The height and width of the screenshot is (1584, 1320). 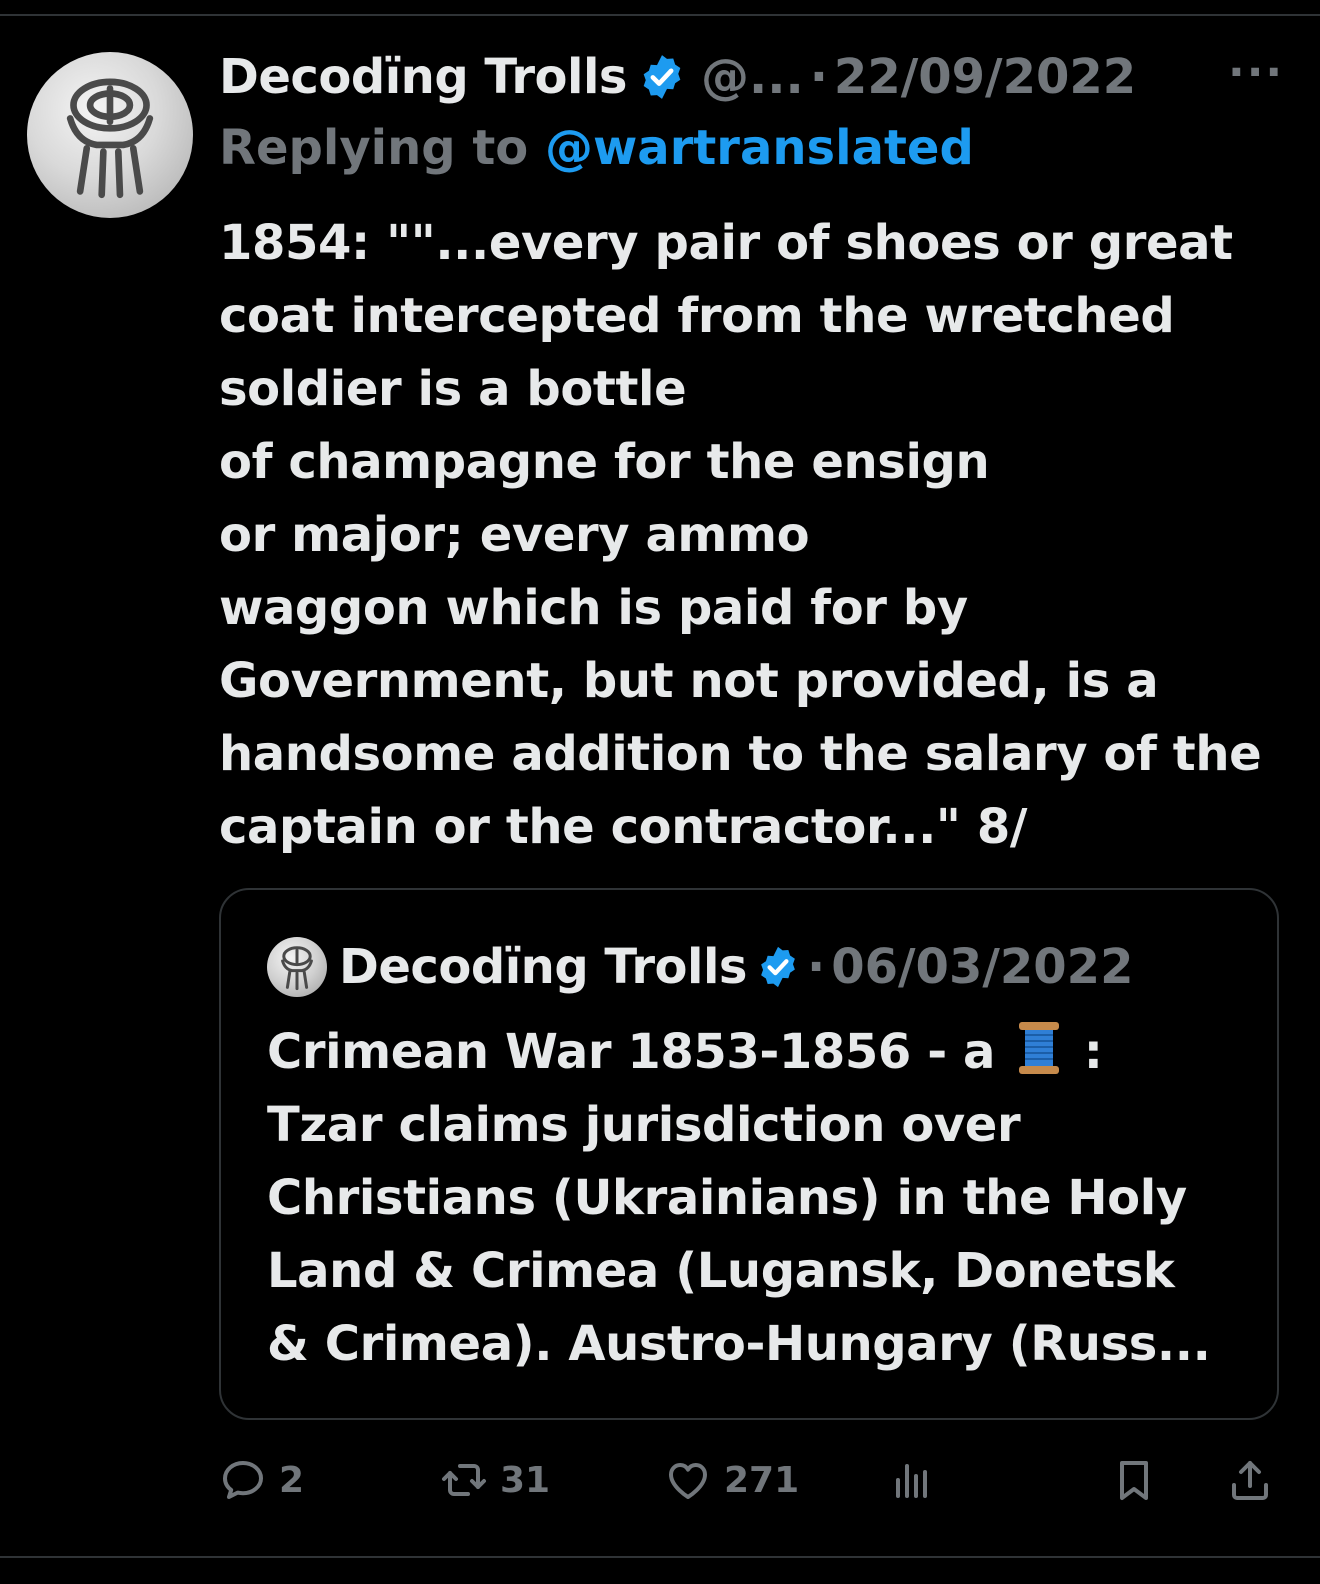 I want to click on share-icon, so click(x=1250, y=1480).